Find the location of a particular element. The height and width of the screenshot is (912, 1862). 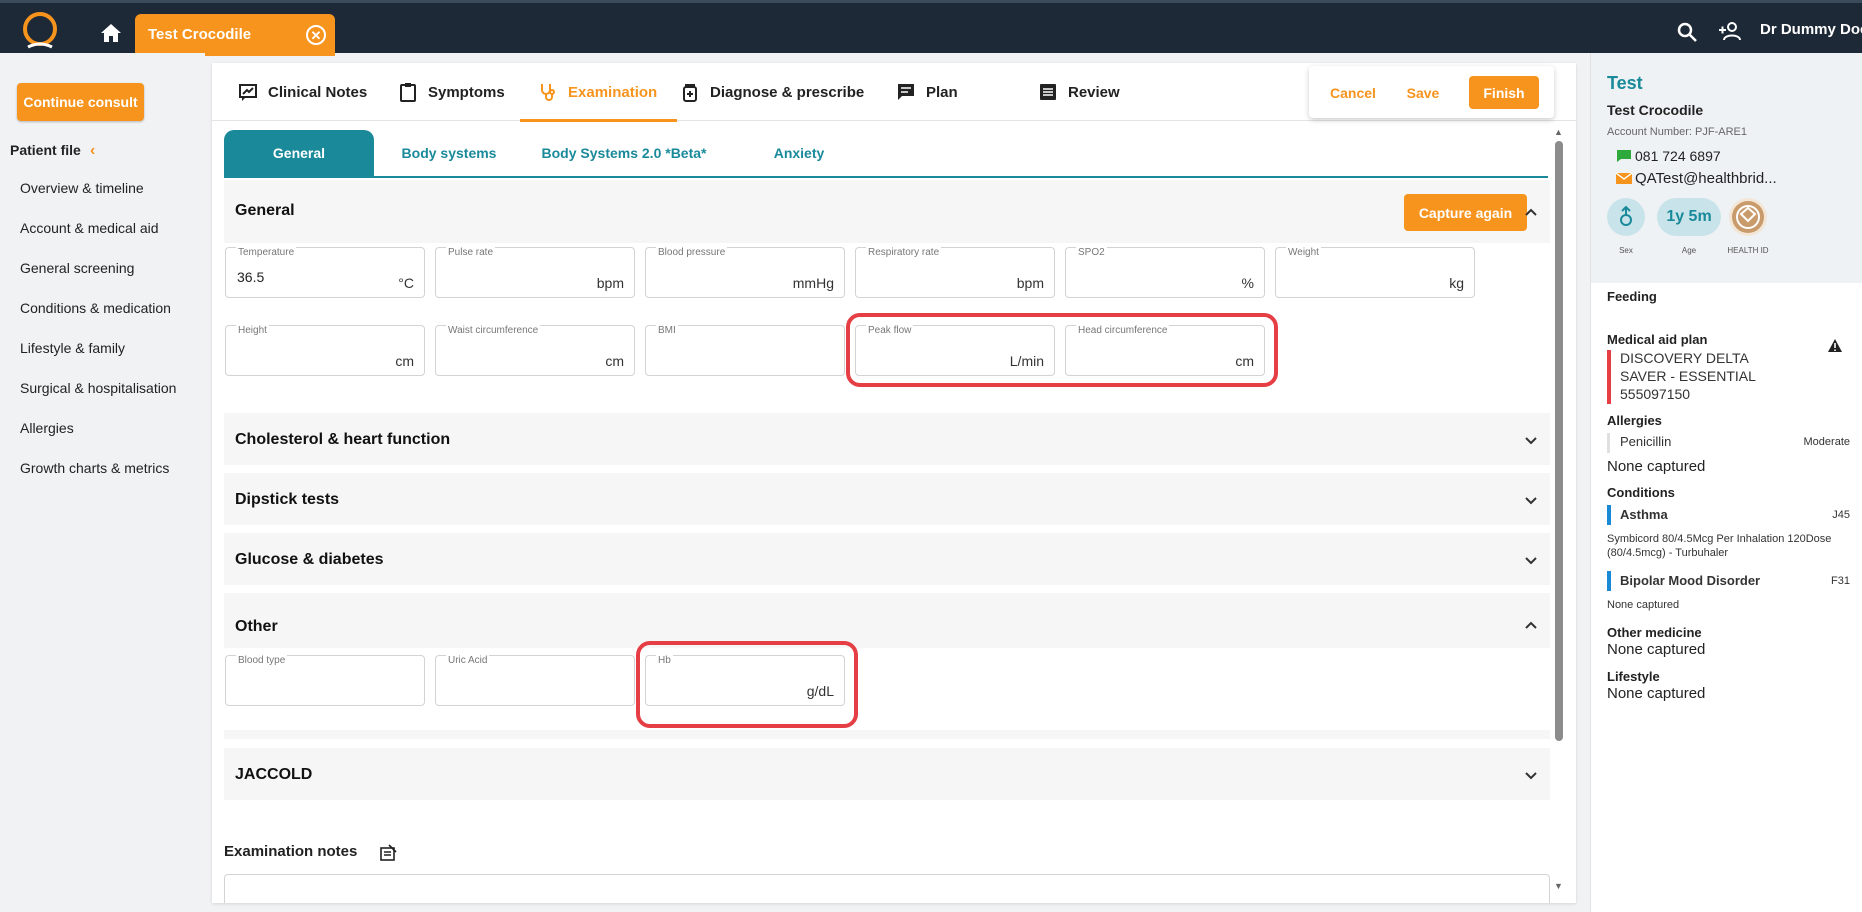

examination-notes-input is located at coordinates (887, 888).